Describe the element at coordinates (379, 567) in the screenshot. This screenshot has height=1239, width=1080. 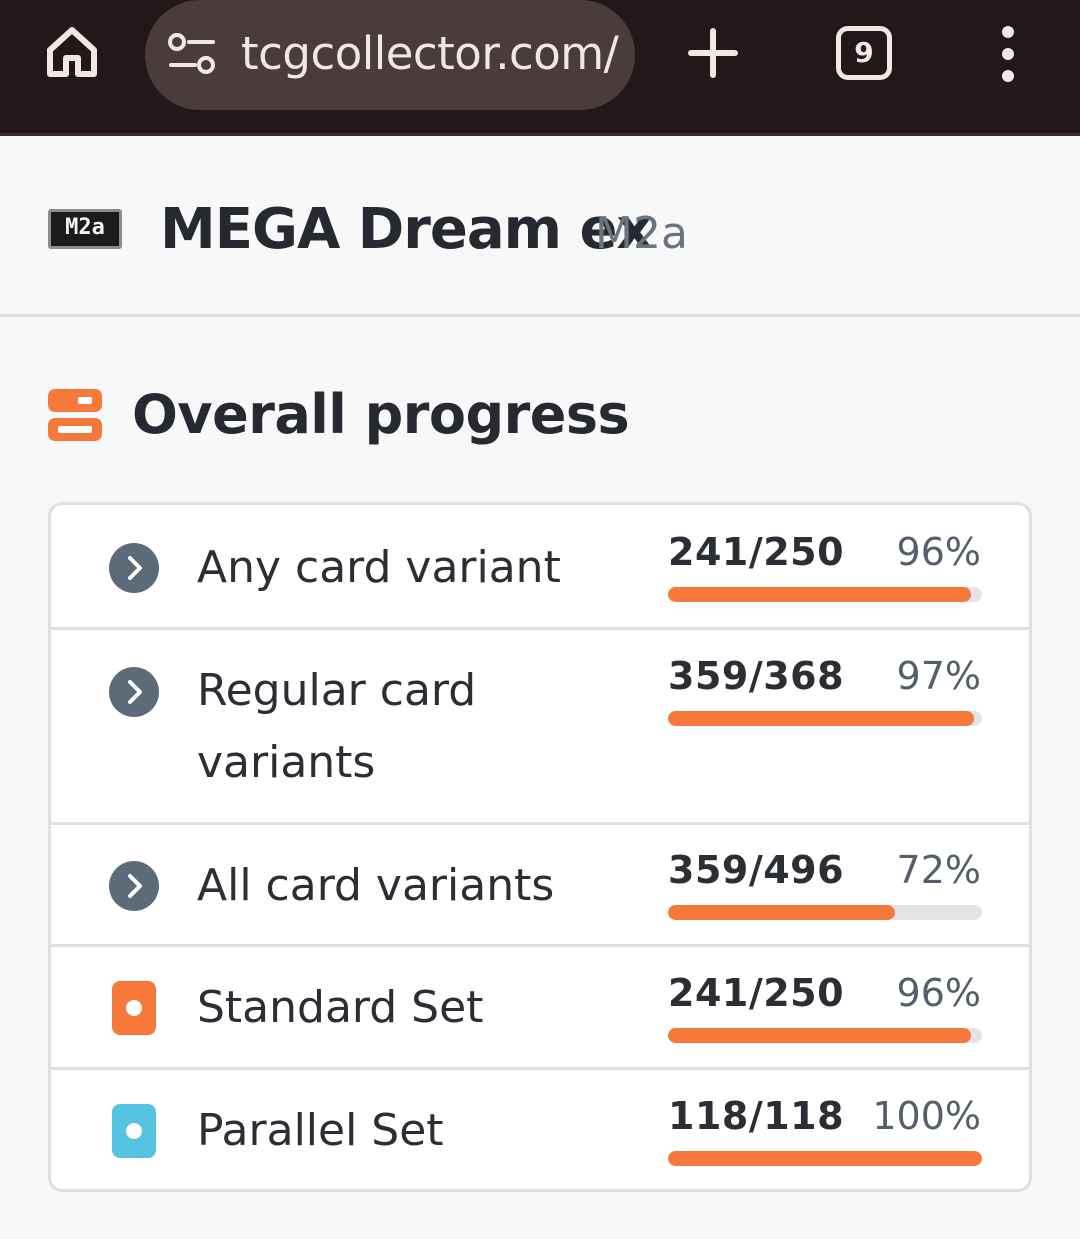
I see `row-label: Any card variant` at that location.